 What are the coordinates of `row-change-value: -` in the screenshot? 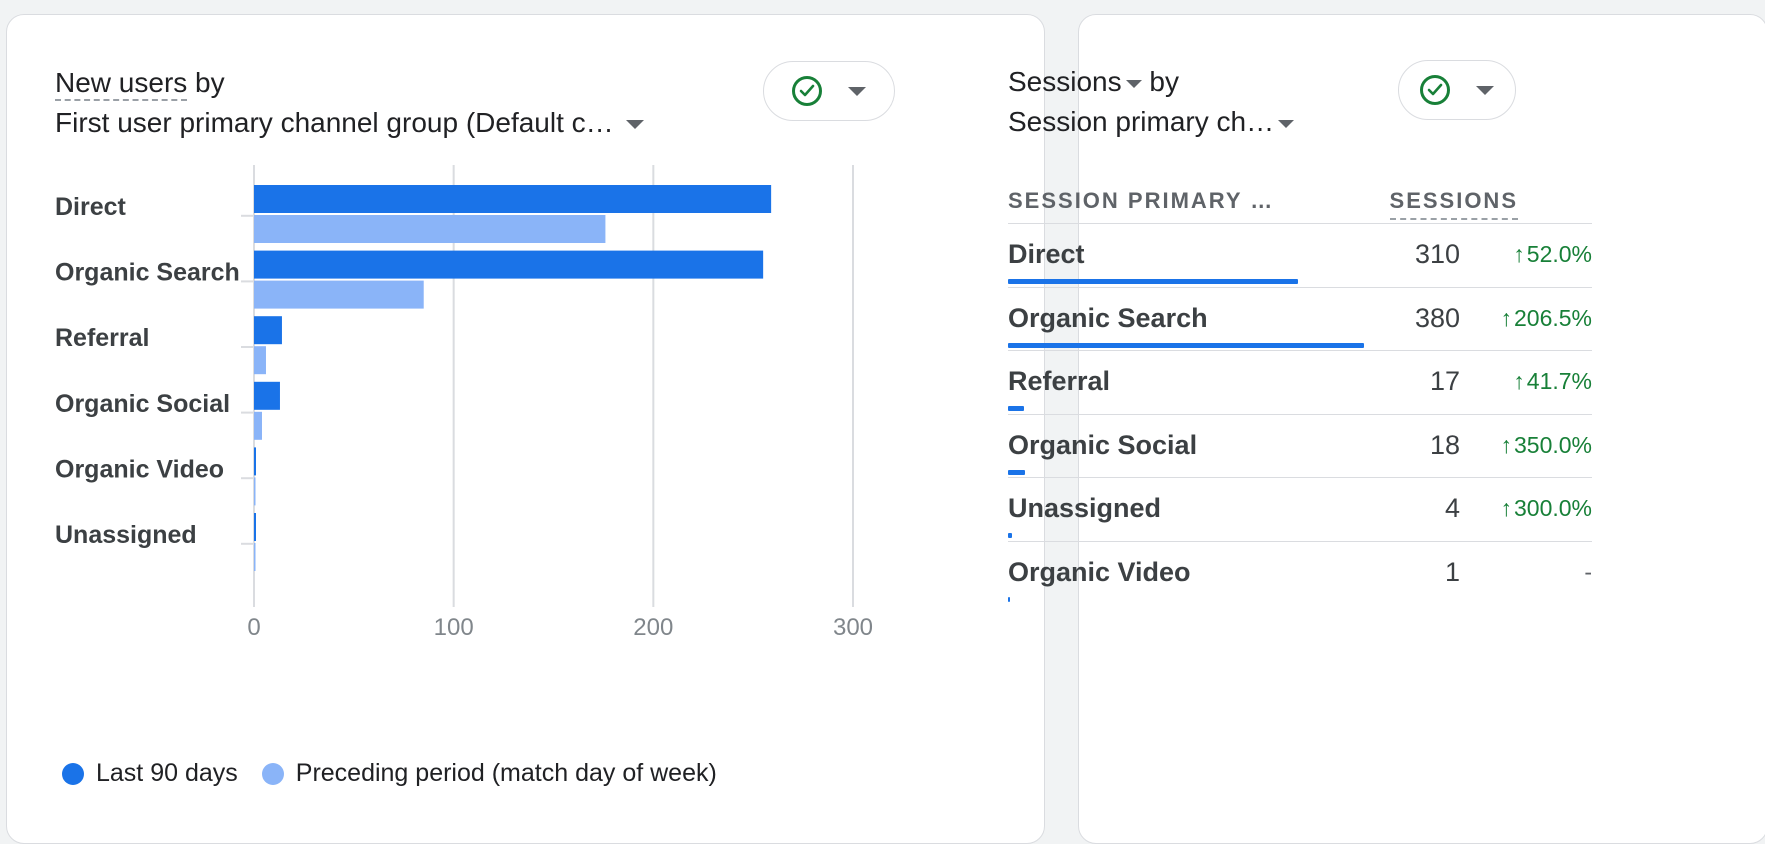 It's located at (1588, 571).